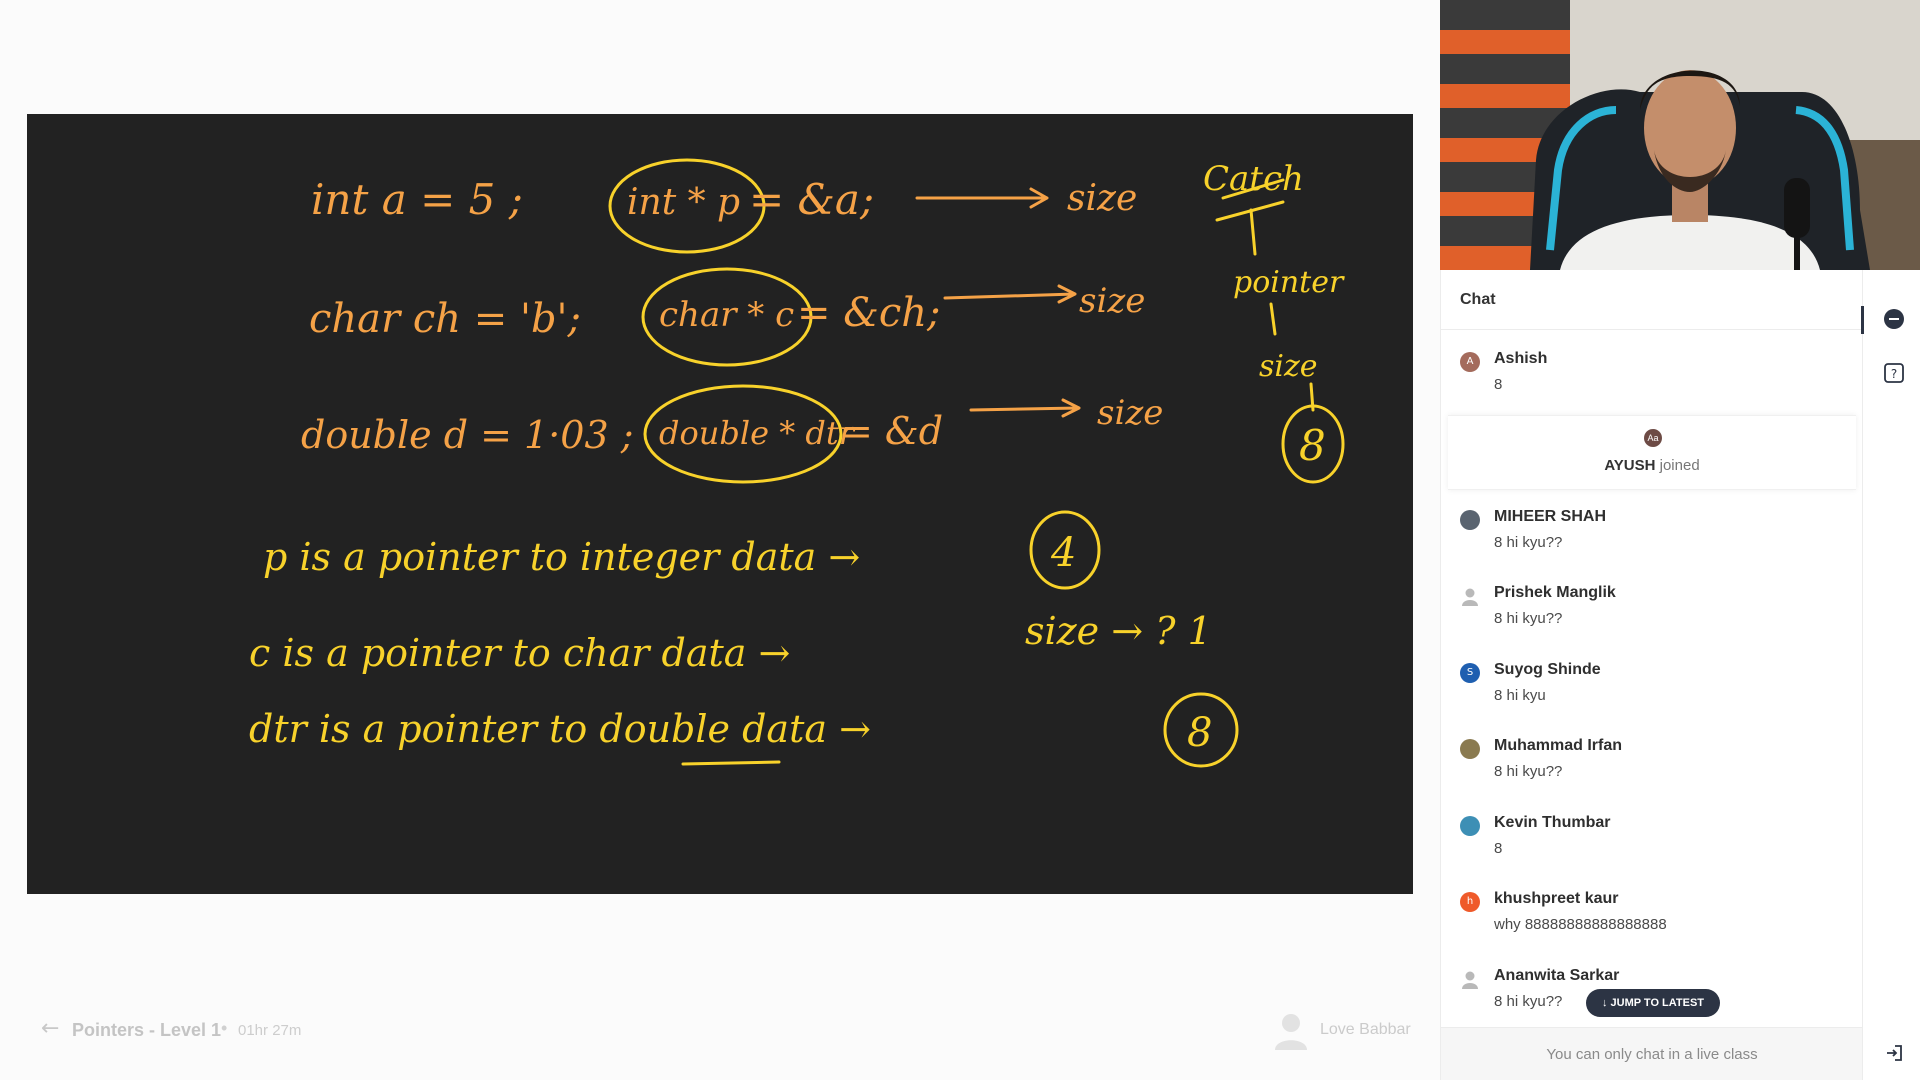 This screenshot has height=1080, width=1920. Describe the element at coordinates (1112, 301) in the screenshot. I see `row2-size: size` at that location.